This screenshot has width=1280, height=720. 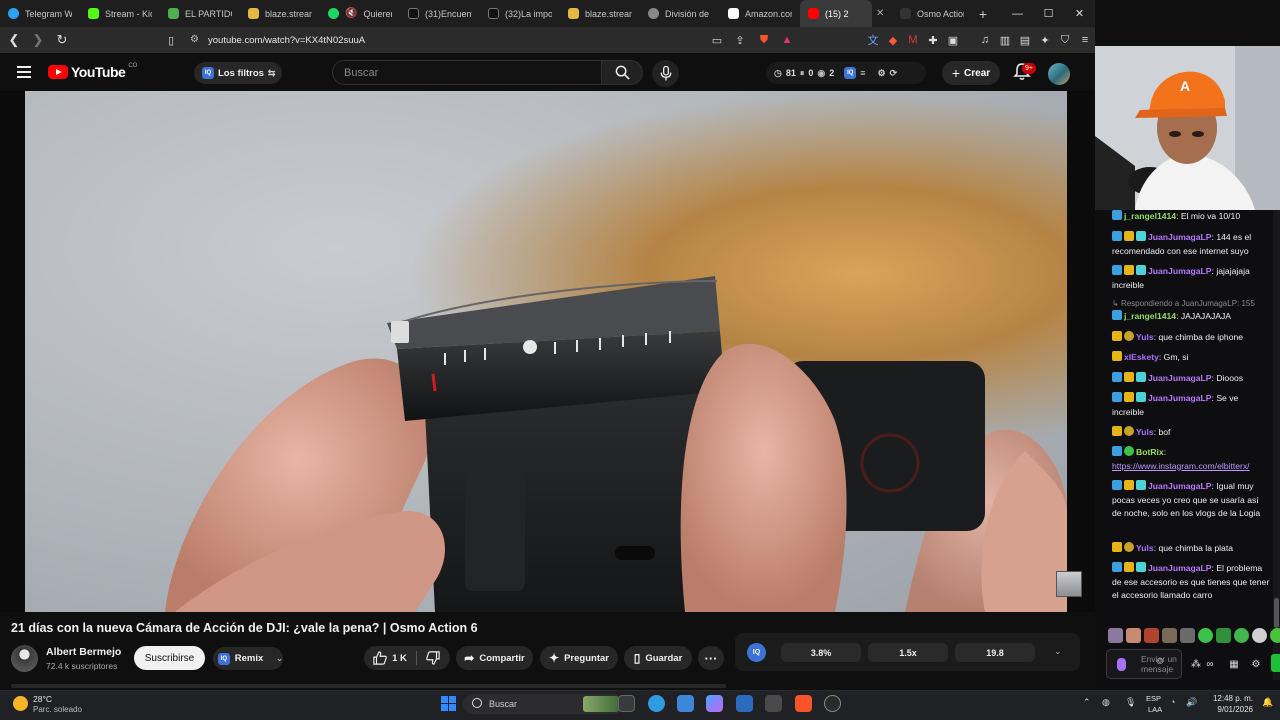 What do you see at coordinates (894, 73) in the screenshot?
I see `refresh-icon: ⟳` at bounding box center [894, 73].